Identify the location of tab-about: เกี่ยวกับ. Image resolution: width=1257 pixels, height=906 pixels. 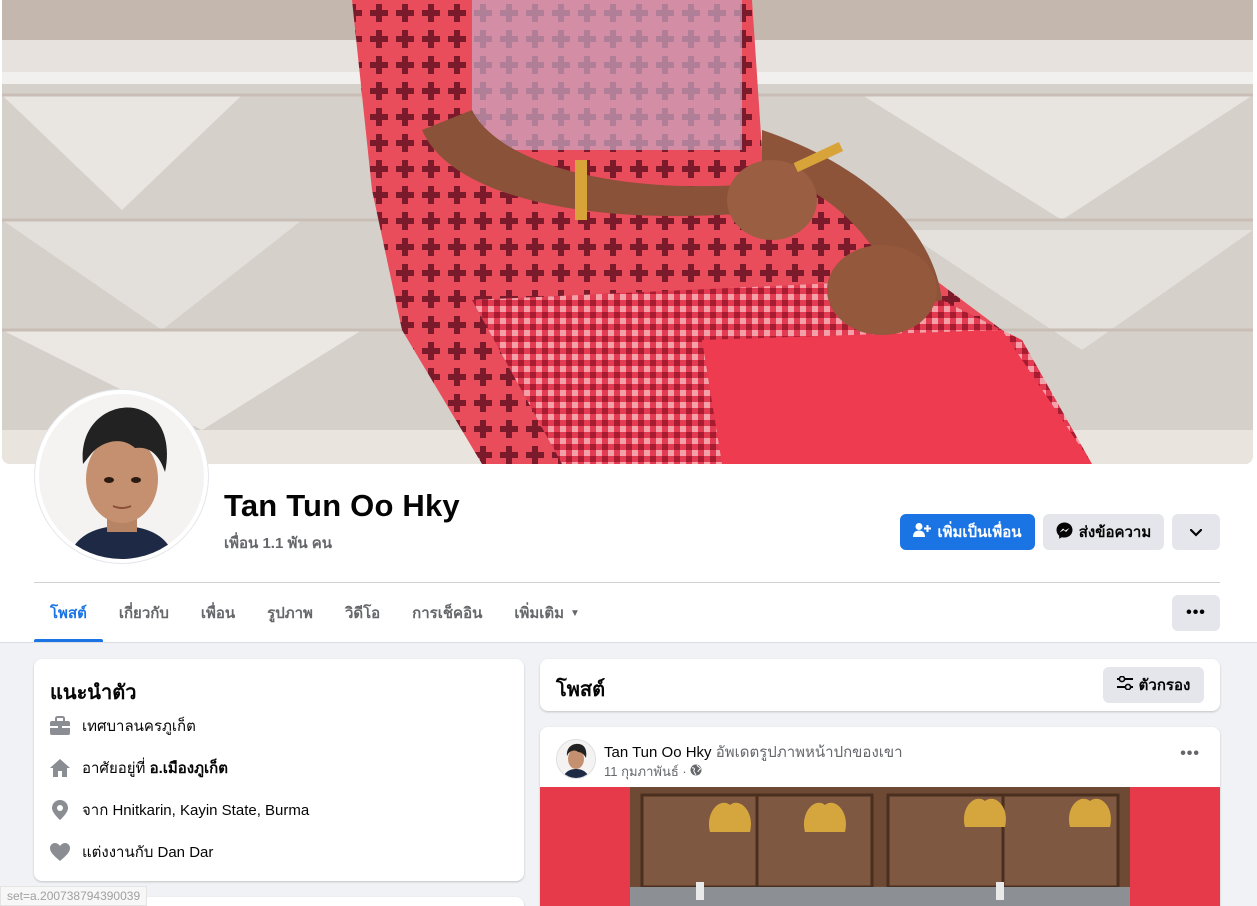
(144, 613).